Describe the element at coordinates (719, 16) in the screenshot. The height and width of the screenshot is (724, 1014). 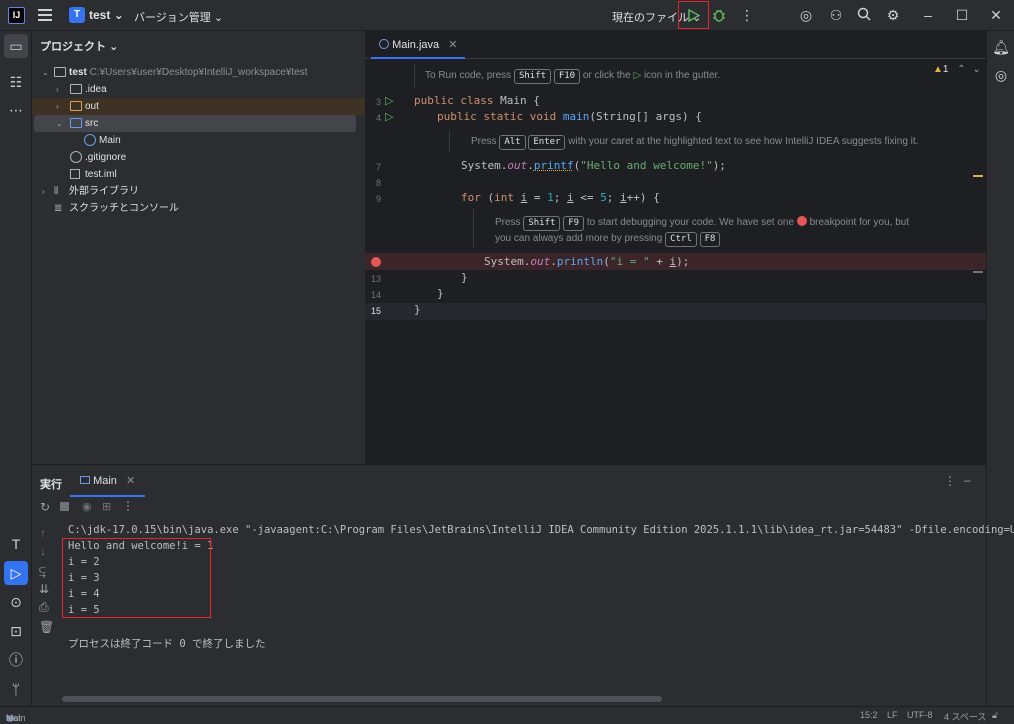
I see `debug-button` at that location.